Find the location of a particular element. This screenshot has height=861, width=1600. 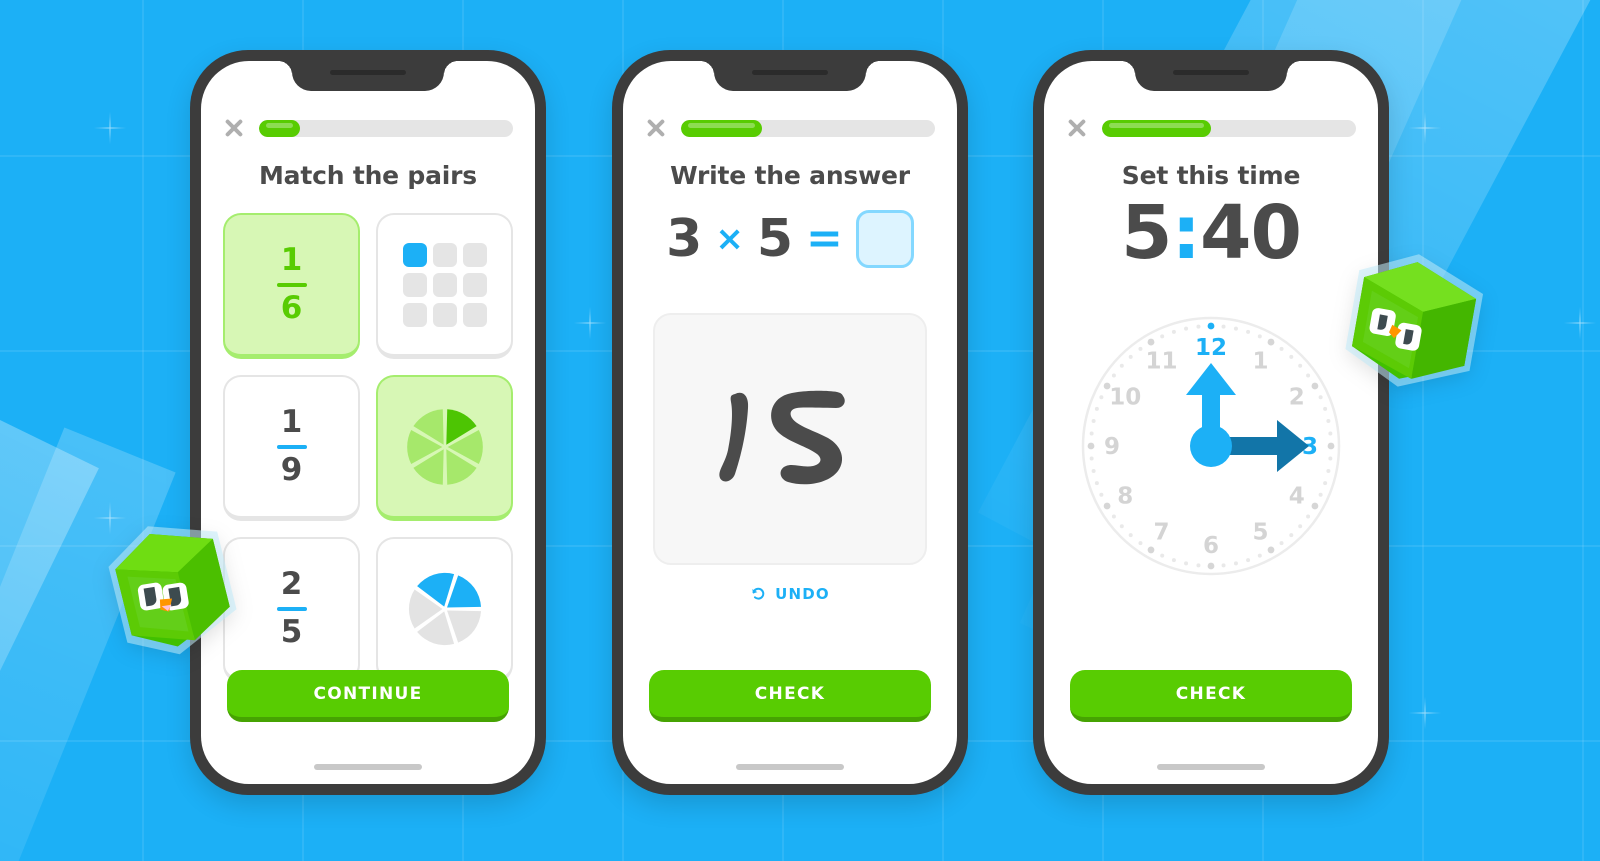

duo-owl-right is located at coordinates (1417, 325).